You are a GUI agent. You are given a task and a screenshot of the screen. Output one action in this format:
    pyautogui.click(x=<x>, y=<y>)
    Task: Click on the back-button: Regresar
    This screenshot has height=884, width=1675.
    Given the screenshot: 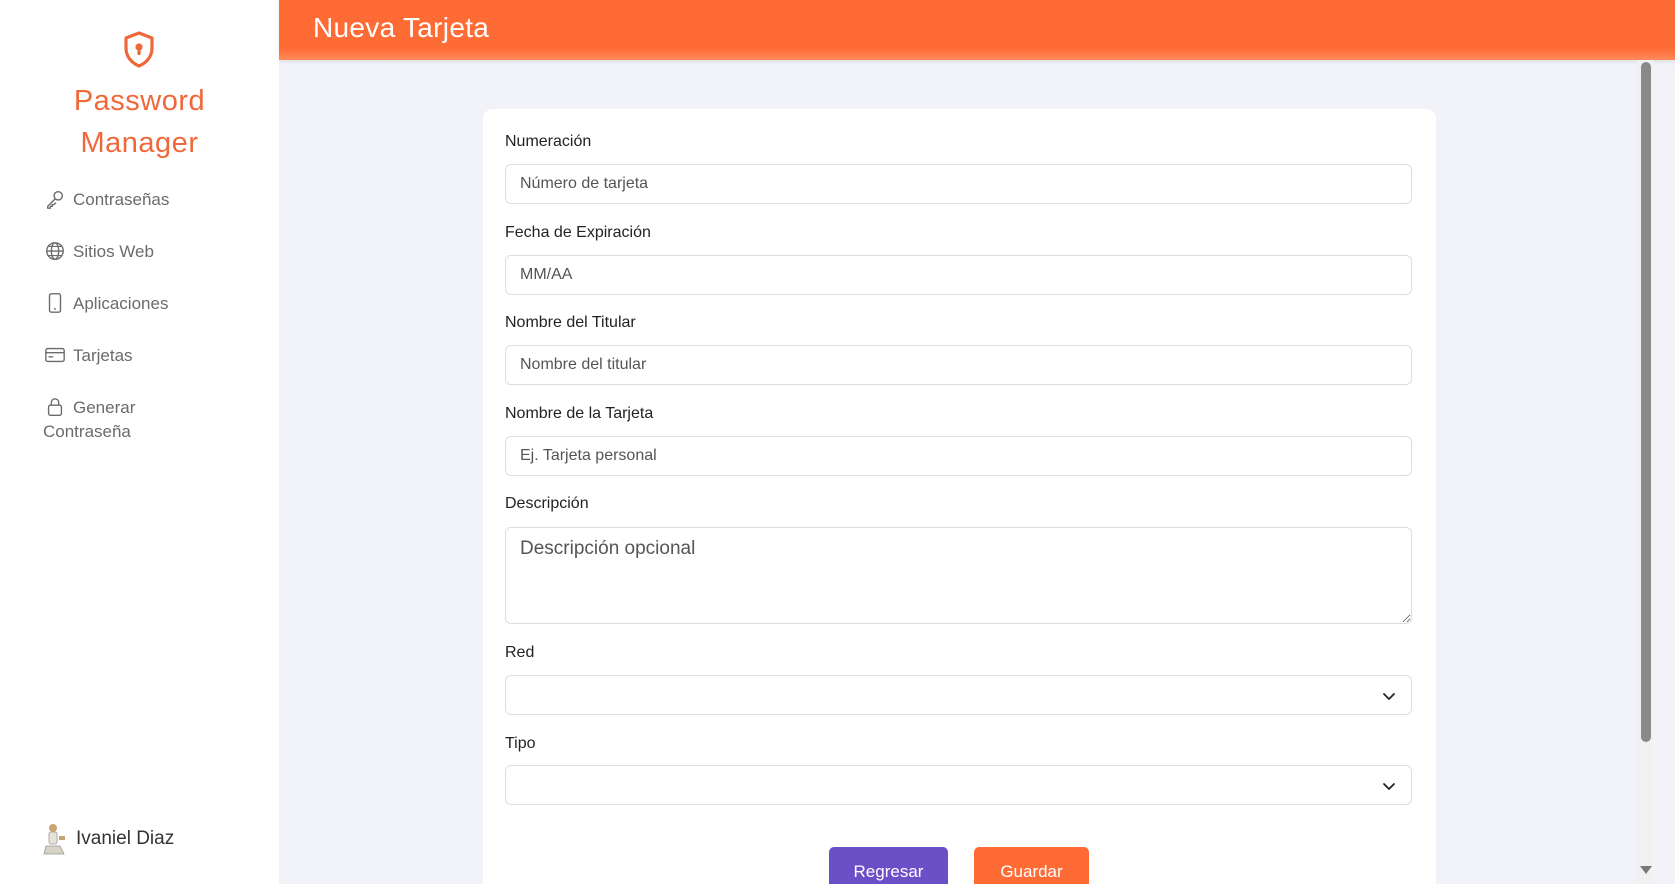 What is the action you would take?
    pyautogui.click(x=888, y=865)
    